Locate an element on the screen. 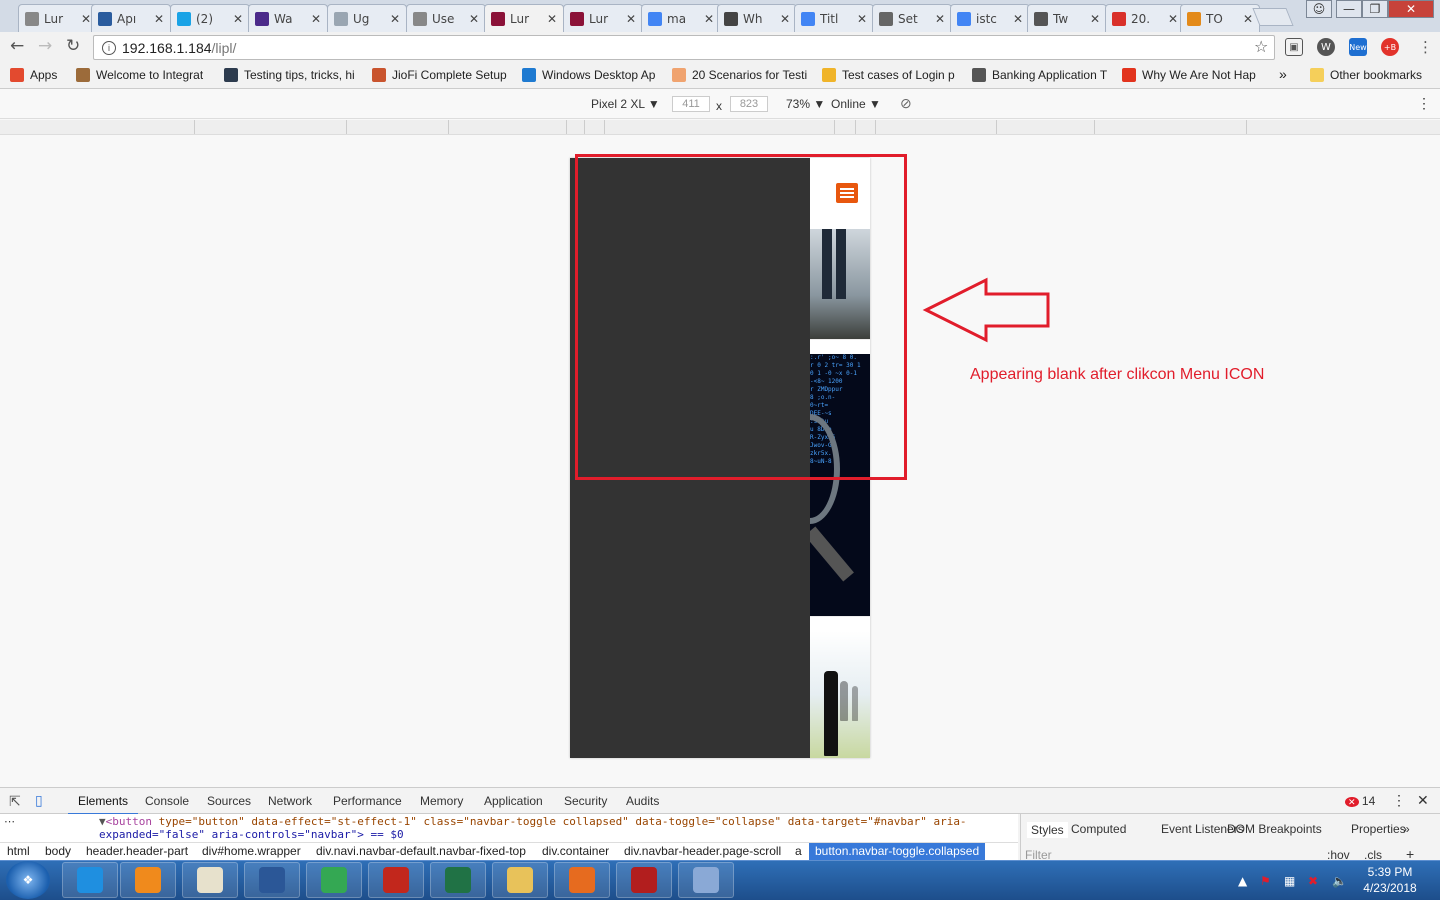 This screenshot has height=900, width=1440. bookmarks-overflow-chevron: » is located at coordinates (1283, 74).